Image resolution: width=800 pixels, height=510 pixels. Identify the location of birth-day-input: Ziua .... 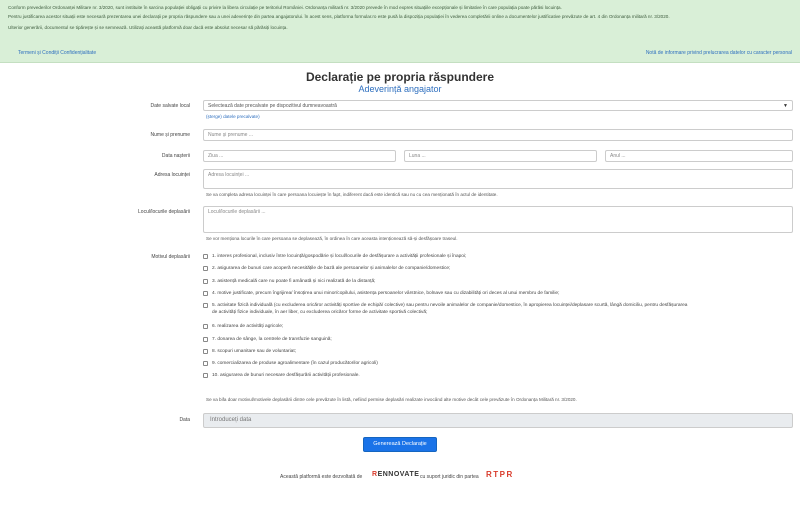
(299, 156).